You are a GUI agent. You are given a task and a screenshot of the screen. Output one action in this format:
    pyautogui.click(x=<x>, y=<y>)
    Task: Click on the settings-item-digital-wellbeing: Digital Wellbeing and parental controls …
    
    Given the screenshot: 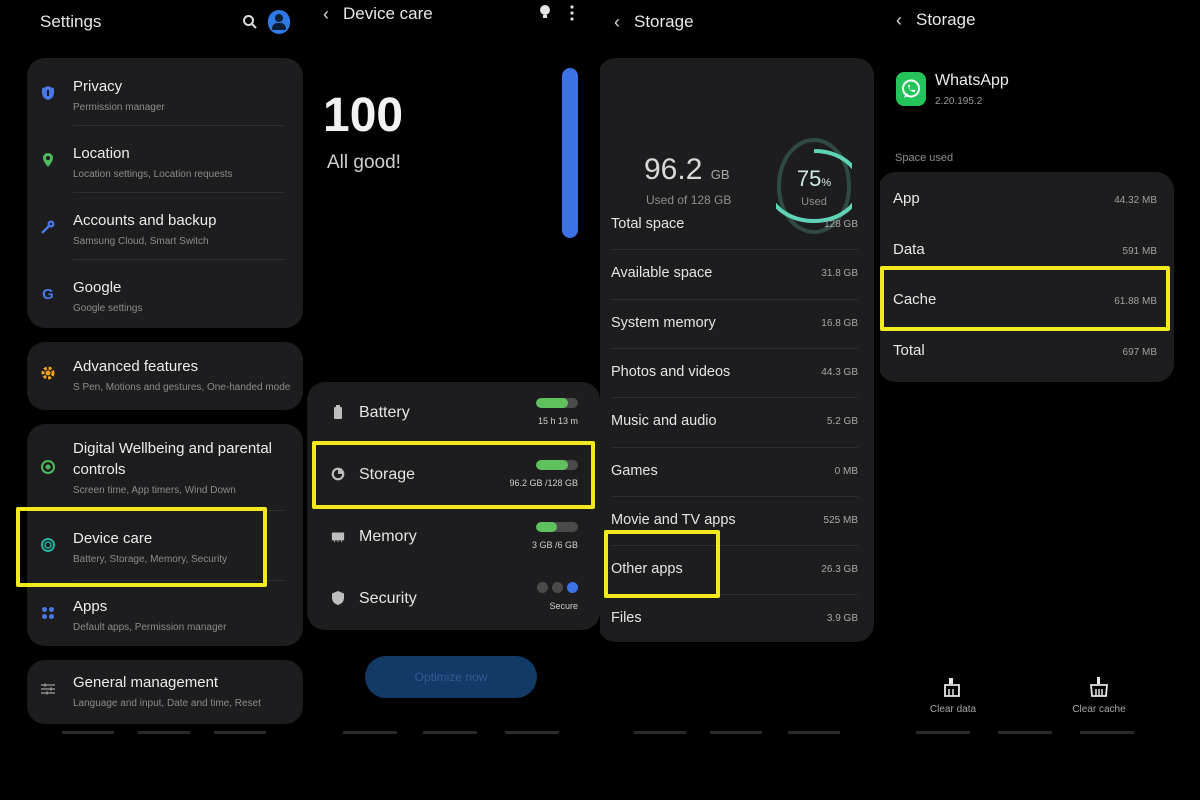 What is the action you would take?
    pyautogui.click(x=165, y=466)
    